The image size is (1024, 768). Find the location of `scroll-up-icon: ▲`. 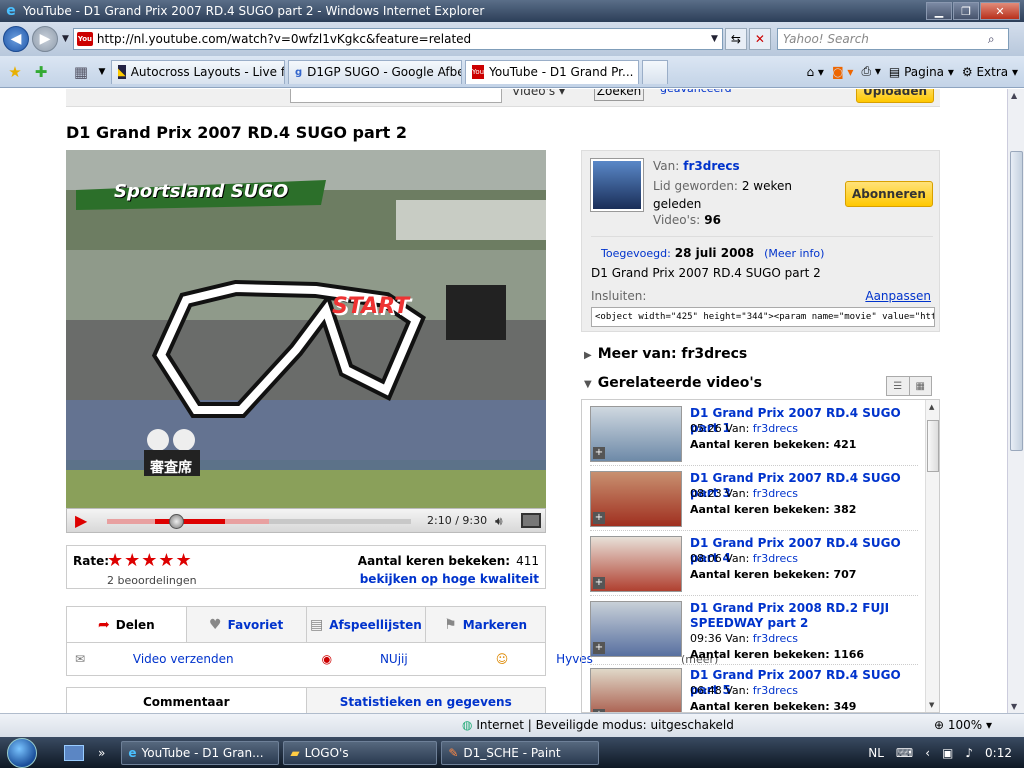

scroll-up-icon: ▲ is located at coordinates (931, 407).